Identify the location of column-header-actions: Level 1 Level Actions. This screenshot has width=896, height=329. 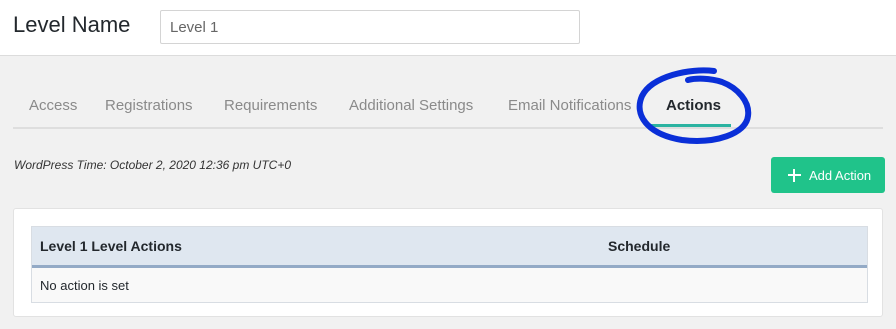
(111, 246).